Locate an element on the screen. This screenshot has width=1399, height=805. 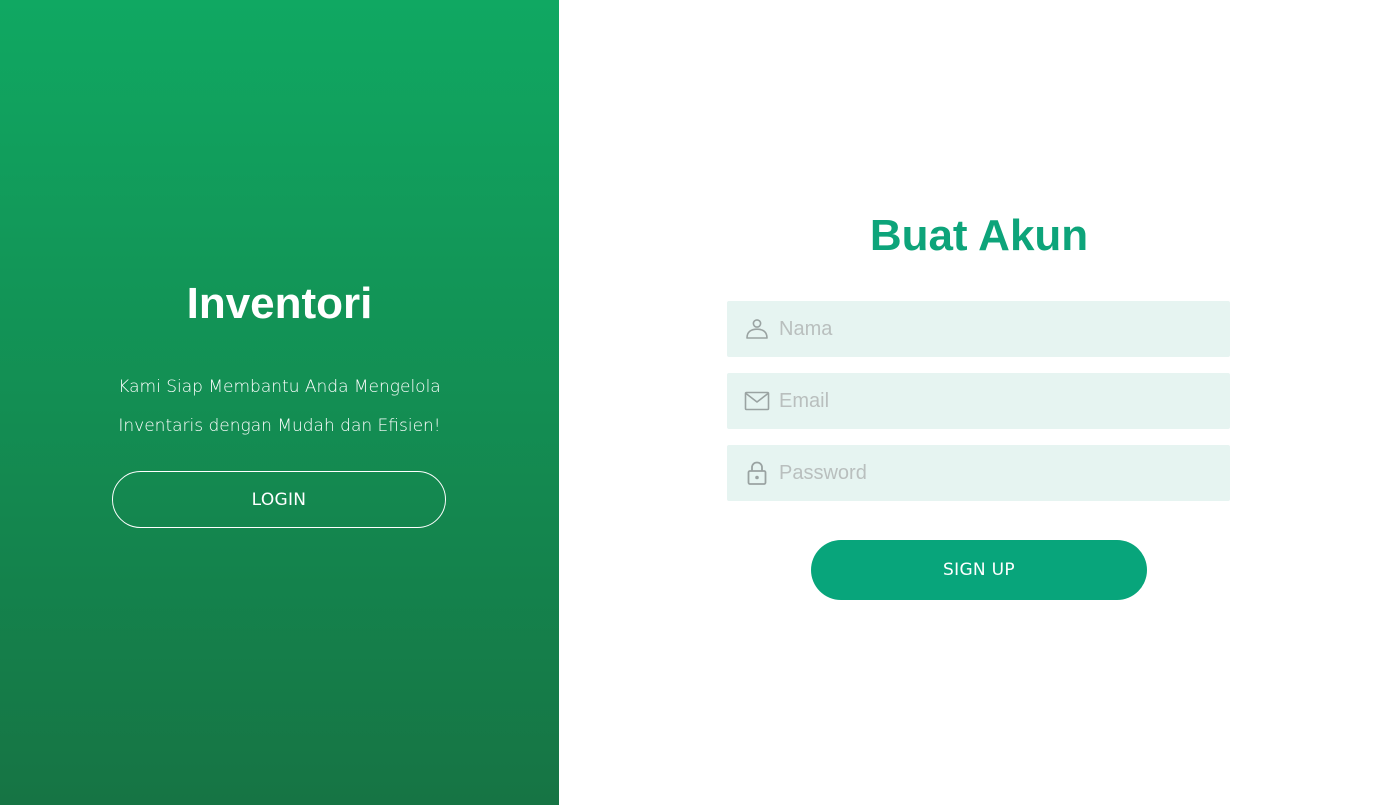
login-button: LOGIN is located at coordinates (279, 499).